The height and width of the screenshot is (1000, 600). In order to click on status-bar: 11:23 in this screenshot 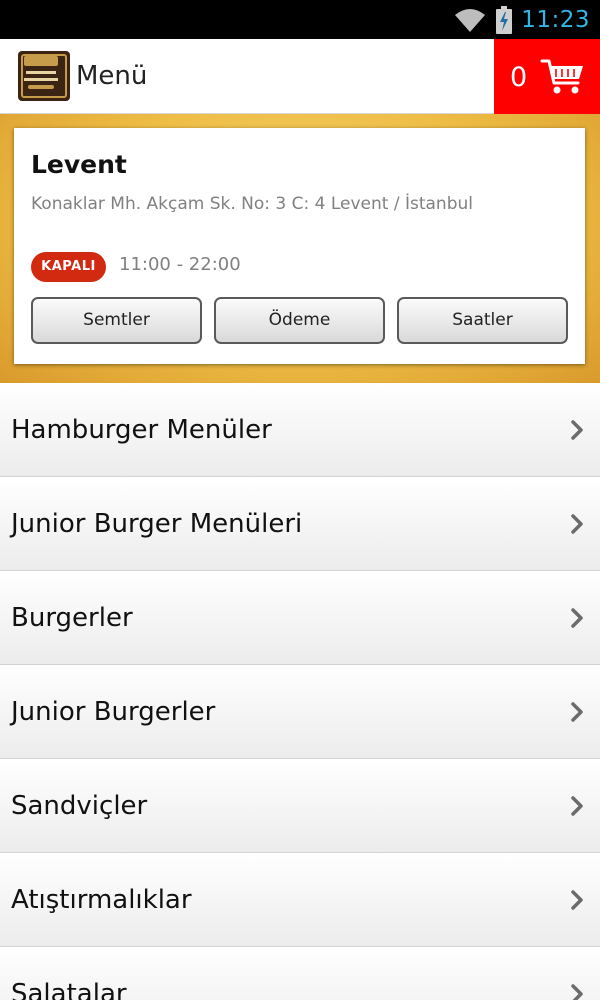, I will do `click(300, 19)`.